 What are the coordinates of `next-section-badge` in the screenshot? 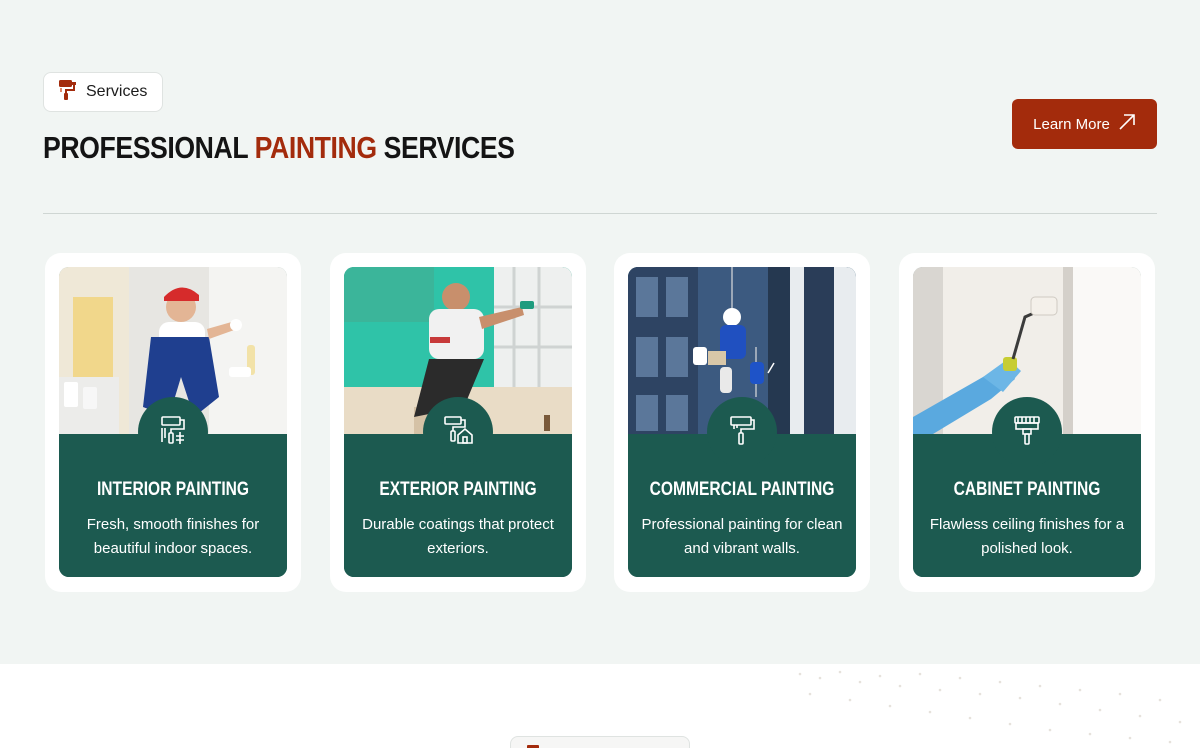 It's located at (600, 742).